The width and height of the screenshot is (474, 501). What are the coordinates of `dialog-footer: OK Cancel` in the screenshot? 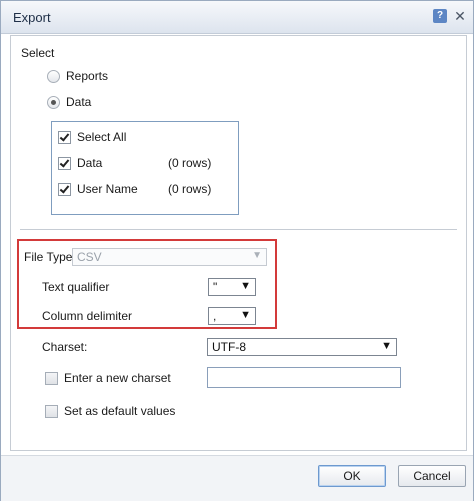 It's located at (237, 478).